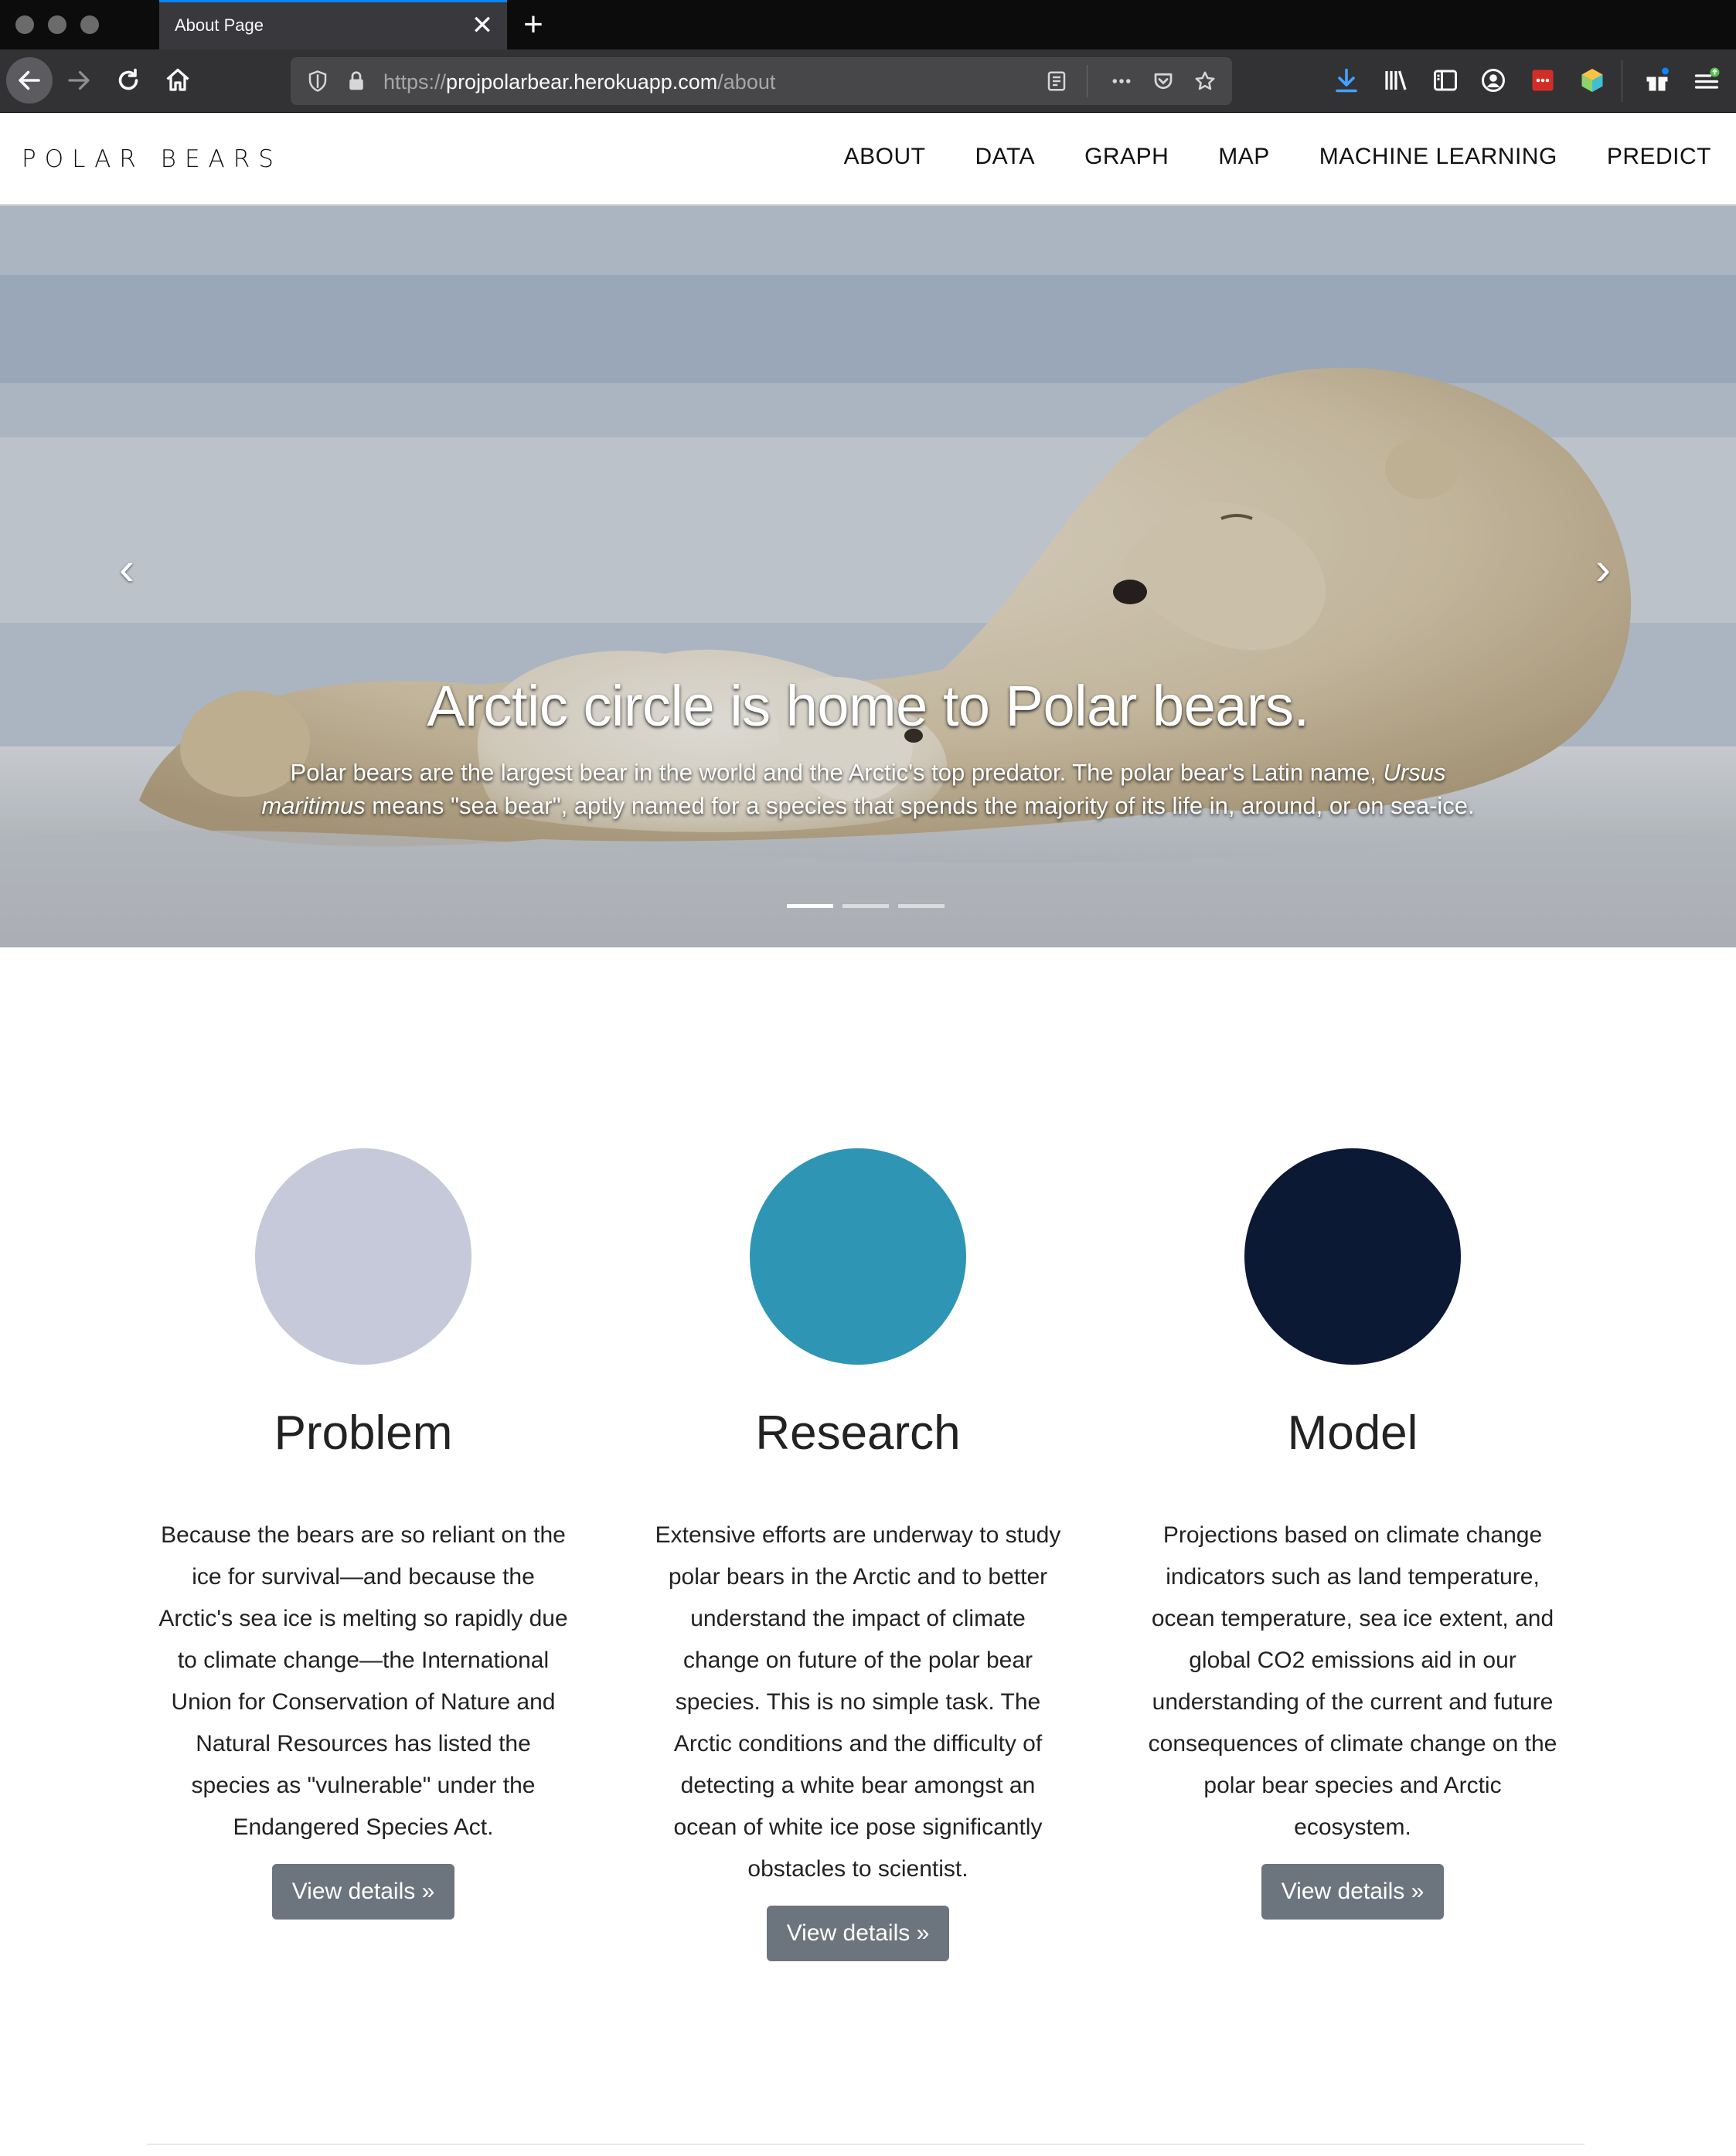 The width and height of the screenshot is (1736, 2156). What do you see at coordinates (1088, 81) in the screenshot?
I see `url-bar-divider` at bounding box center [1088, 81].